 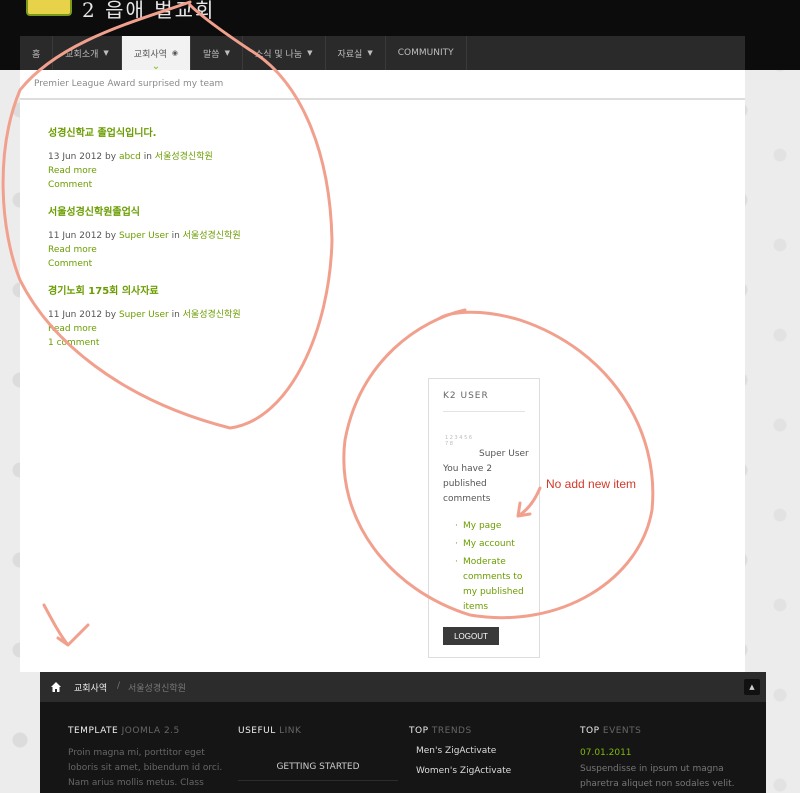 What do you see at coordinates (144, 210) in the screenshot?
I see `item-title: 서울성경신학원졸업식` at bounding box center [144, 210].